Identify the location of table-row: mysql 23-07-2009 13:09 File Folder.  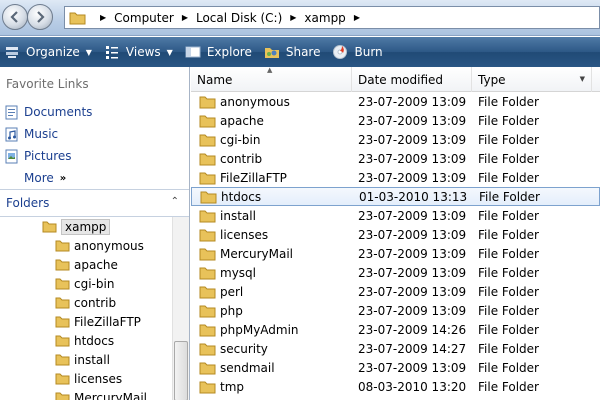
(395, 272).